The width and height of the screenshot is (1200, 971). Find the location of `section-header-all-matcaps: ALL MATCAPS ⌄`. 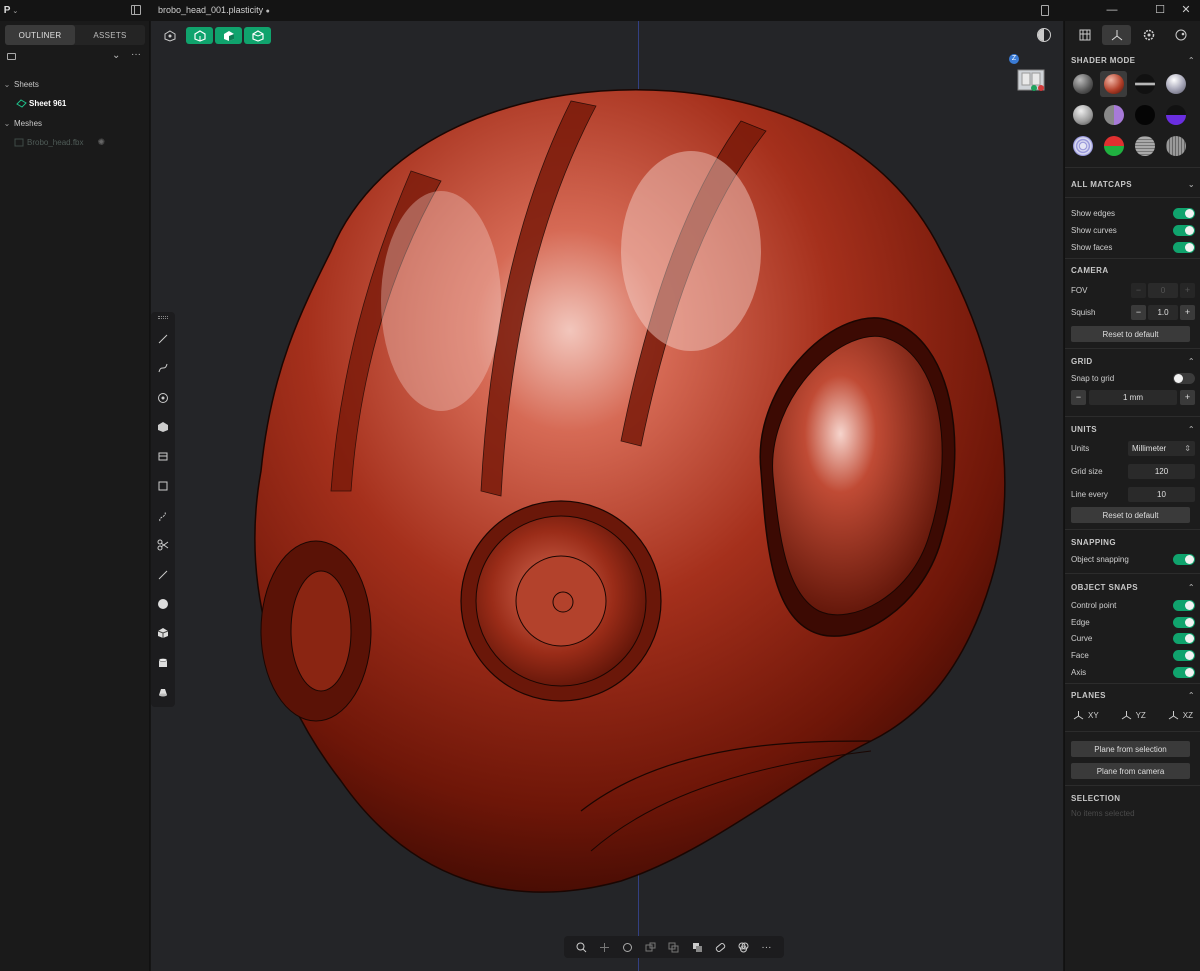

section-header-all-matcaps: ALL MATCAPS ⌄ is located at coordinates (1133, 184).